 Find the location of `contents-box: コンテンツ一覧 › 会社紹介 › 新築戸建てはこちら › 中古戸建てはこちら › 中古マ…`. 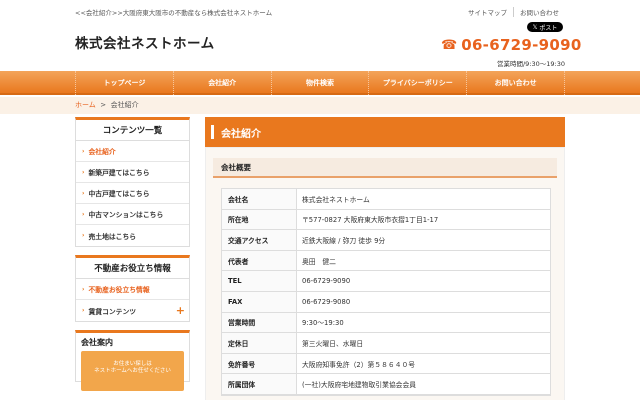

contents-box: コンテンツ一覧 › 会社紹介 › 新築戸建てはこちら › 中古戸建てはこちら › 中古マ… is located at coordinates (132, 182).